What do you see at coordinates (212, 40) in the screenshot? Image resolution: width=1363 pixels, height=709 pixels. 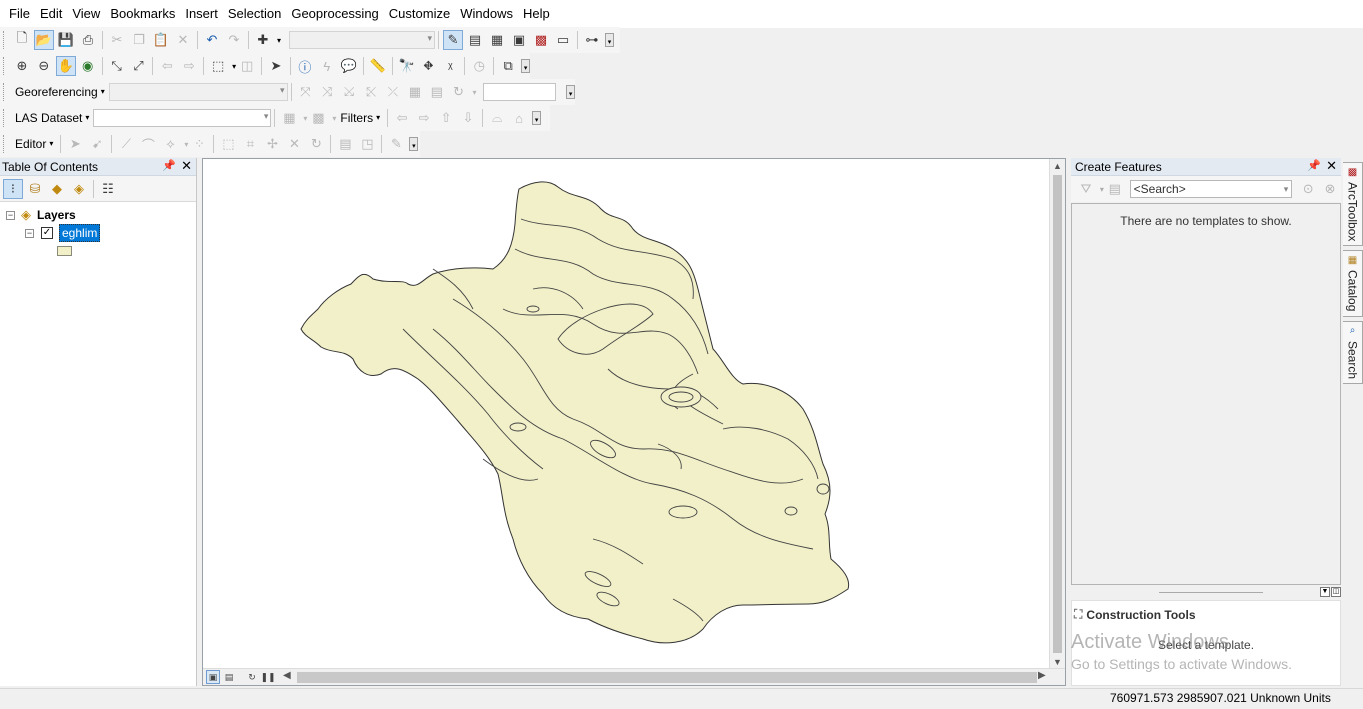 I see `undo-icon: ↶` at bounding box center [212, 40].